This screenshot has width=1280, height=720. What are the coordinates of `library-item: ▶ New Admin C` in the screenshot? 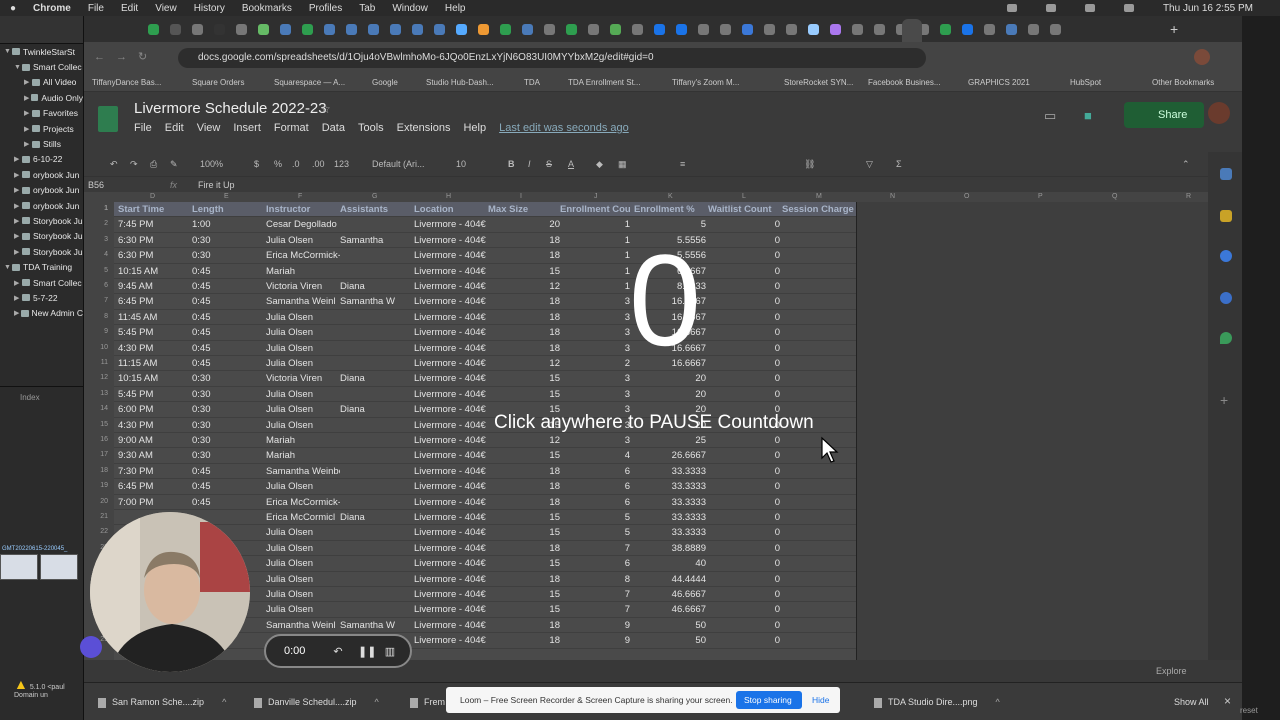 It's located at (41, 313).